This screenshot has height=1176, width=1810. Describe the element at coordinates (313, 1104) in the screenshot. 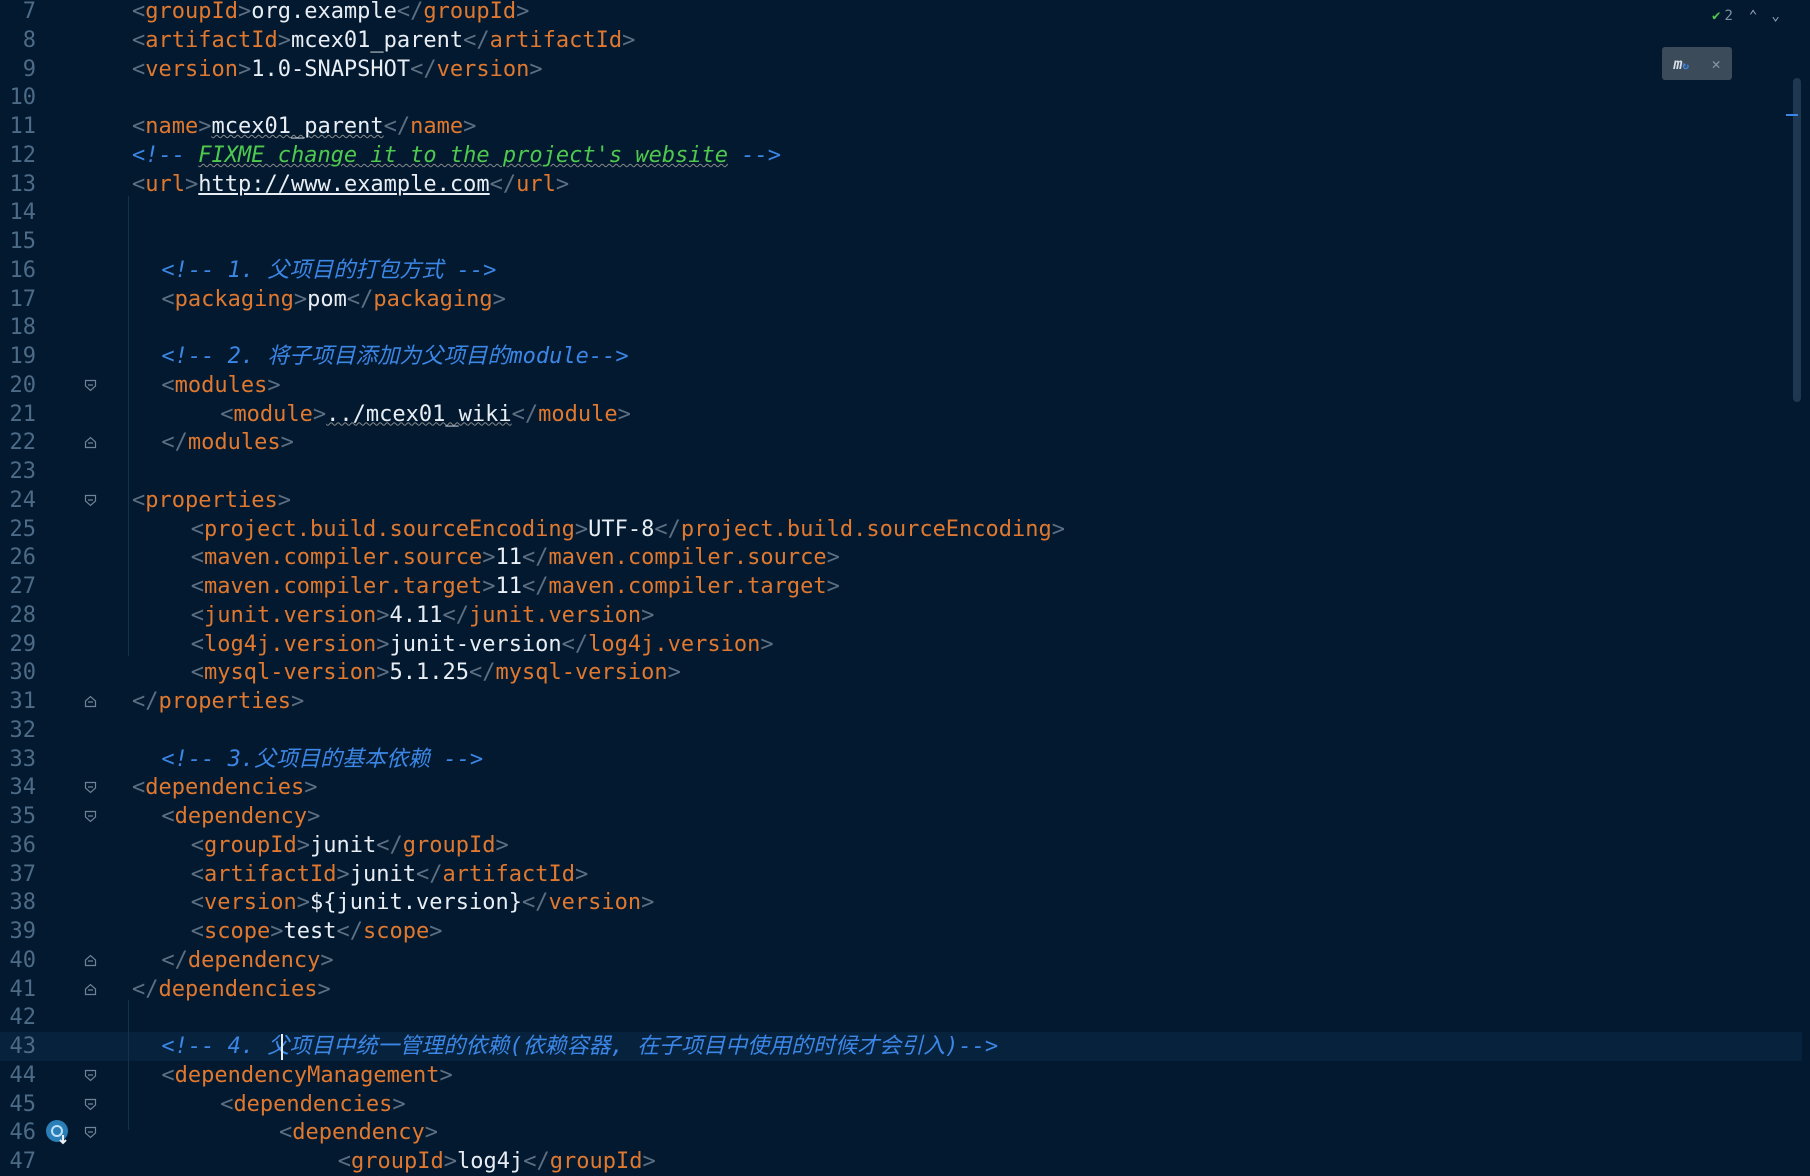

I see `xml-tag-name: dependencies` at that location.